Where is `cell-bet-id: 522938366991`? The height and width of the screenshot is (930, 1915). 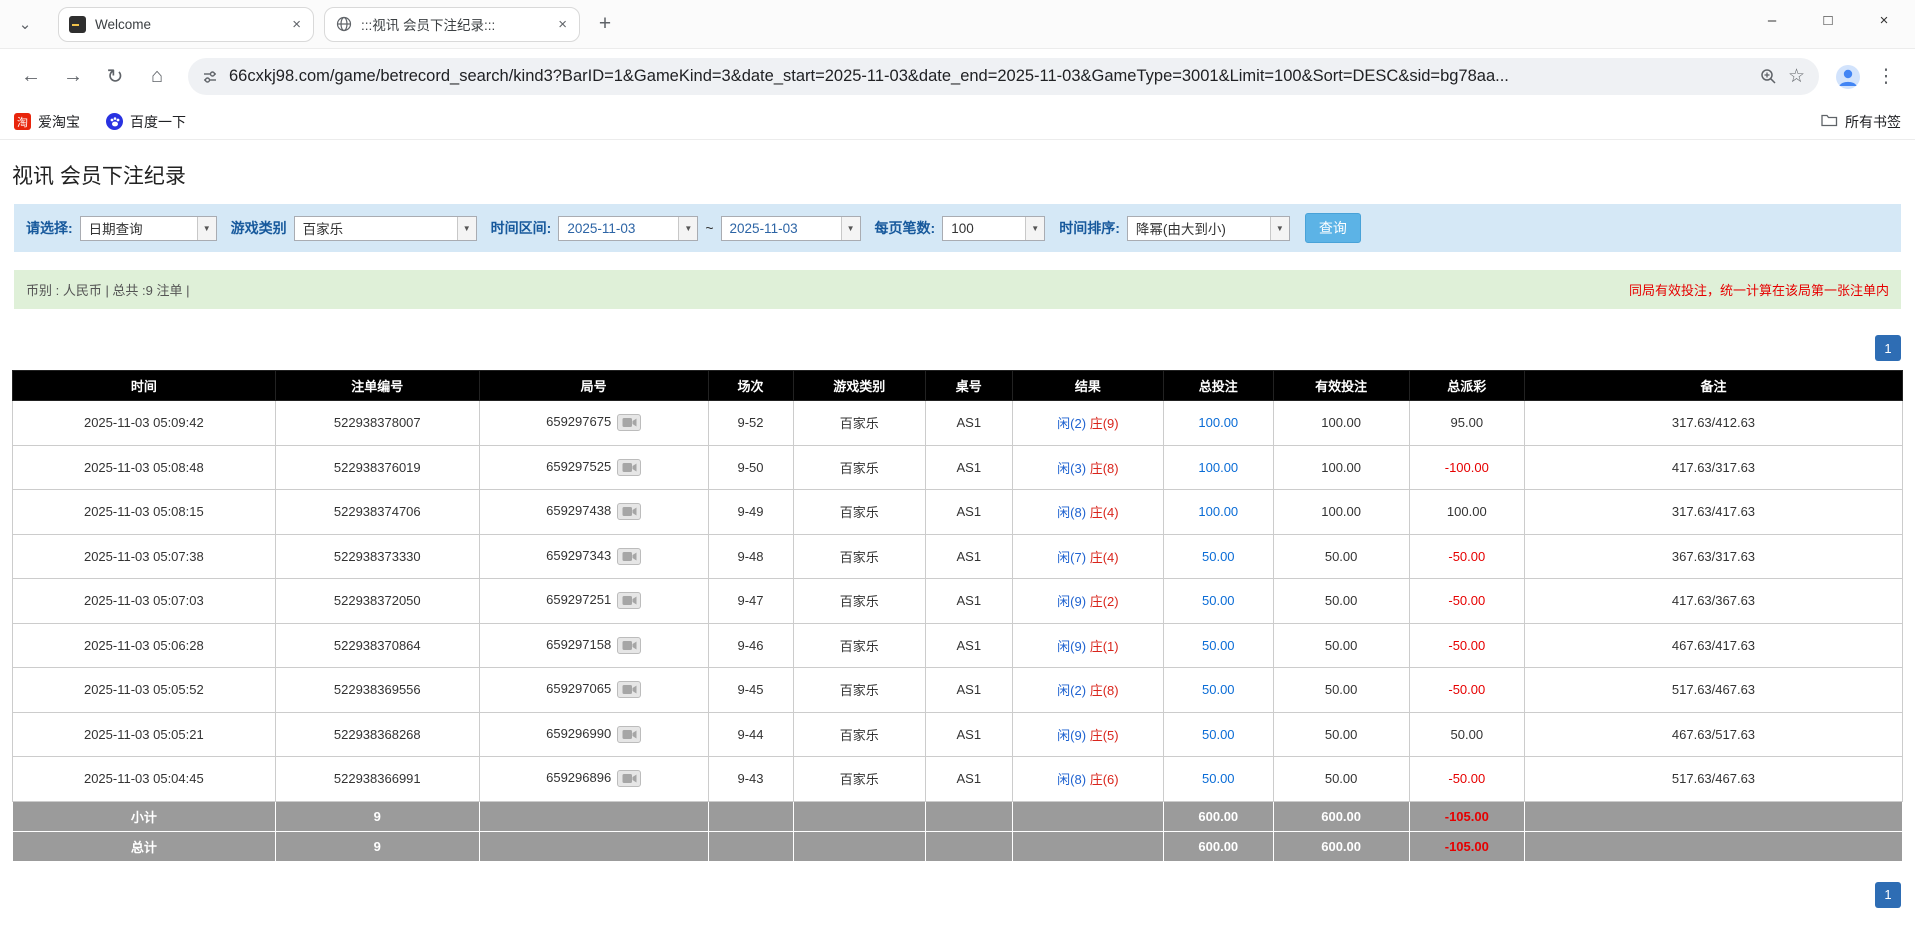
cell-bet-id: 522938366991 is located at coordinates (377, 779).